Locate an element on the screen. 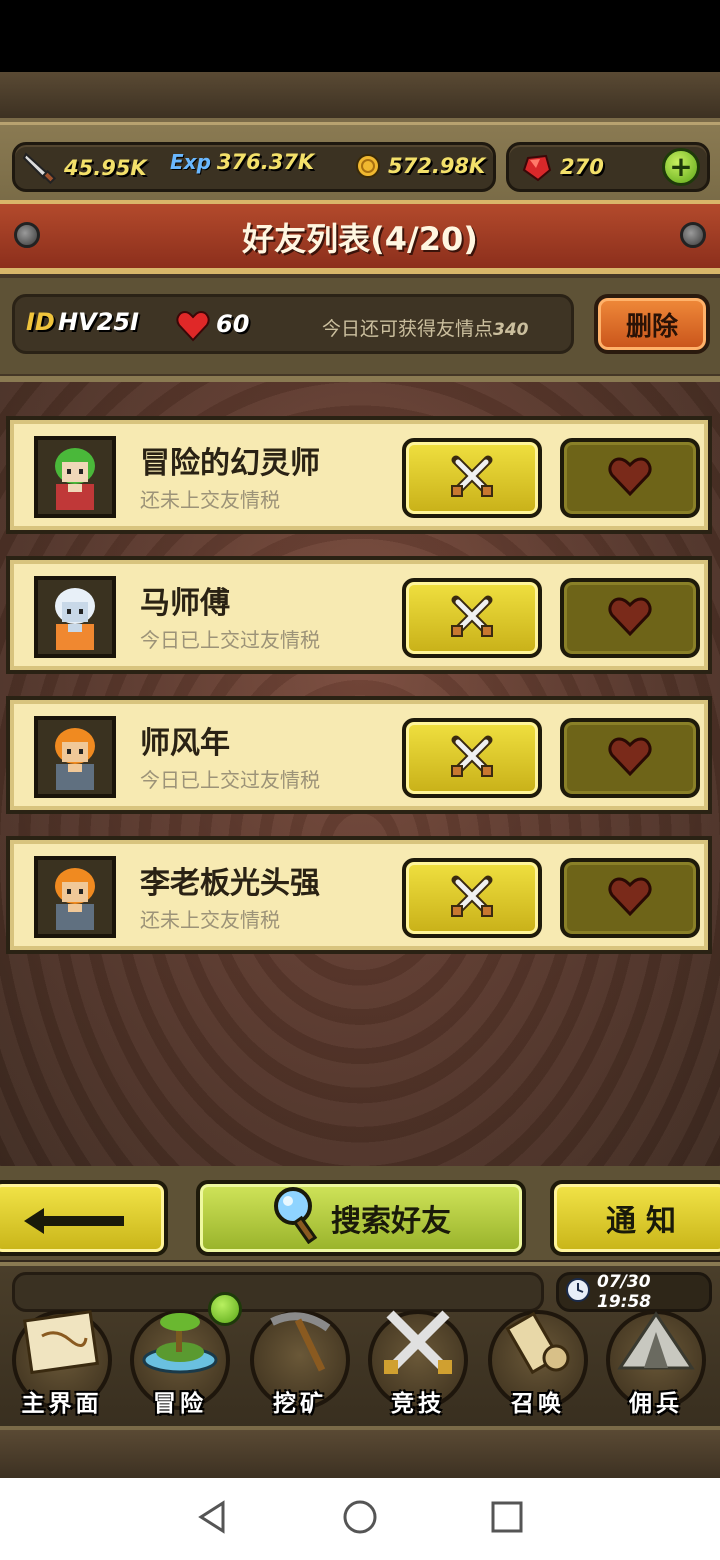 The height and width of the screenshot is (1560, 720). delete-label: 删除 is located at coordinates (651, 326).